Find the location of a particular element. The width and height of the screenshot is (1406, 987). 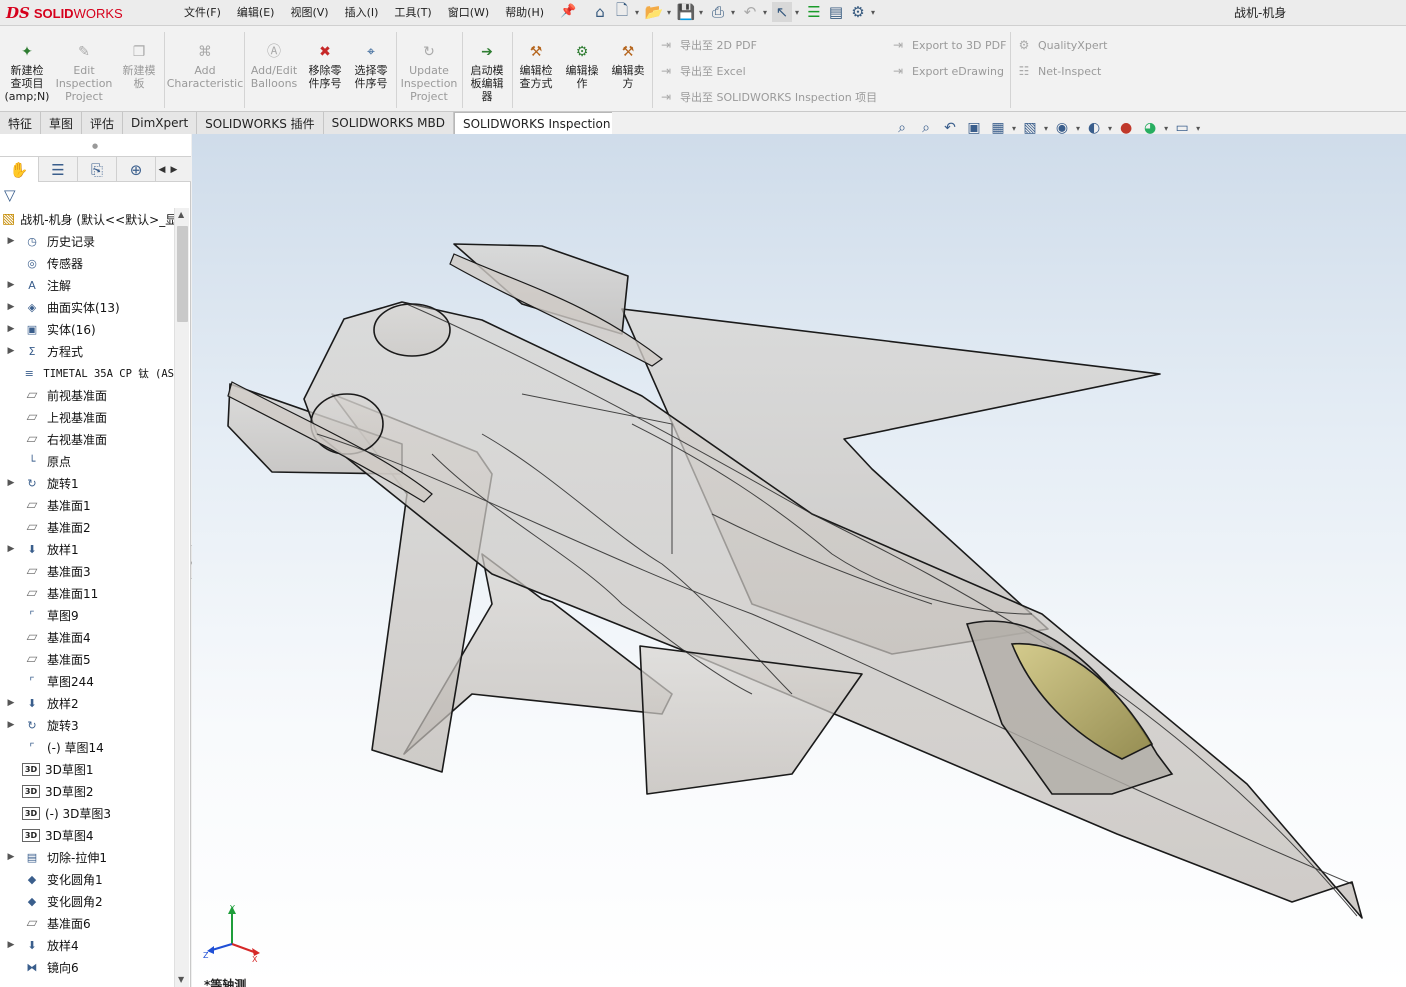

tree-item: ▱ 基准面4 is located at coordinates (87, 637).